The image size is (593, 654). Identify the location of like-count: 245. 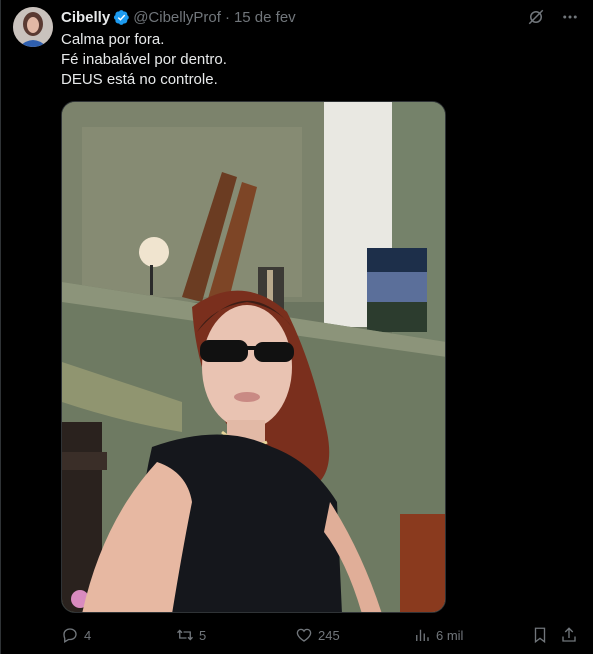
(329, 635).